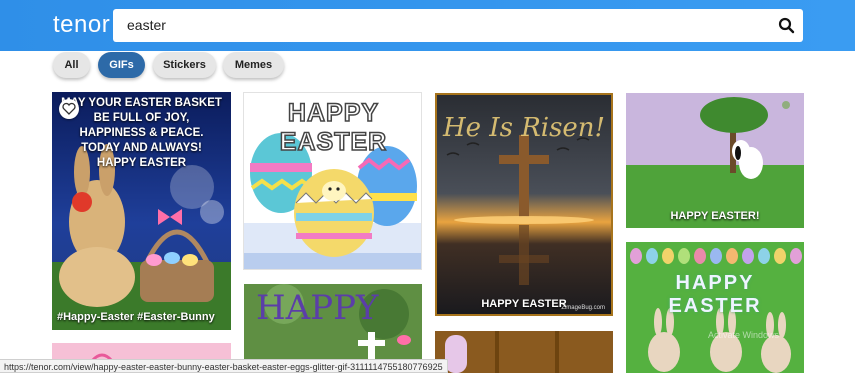  What do you see at coordinates (317, 308) in the screenshot?
I see `tile-title: HAPPY` at bounding box center [317, 308].